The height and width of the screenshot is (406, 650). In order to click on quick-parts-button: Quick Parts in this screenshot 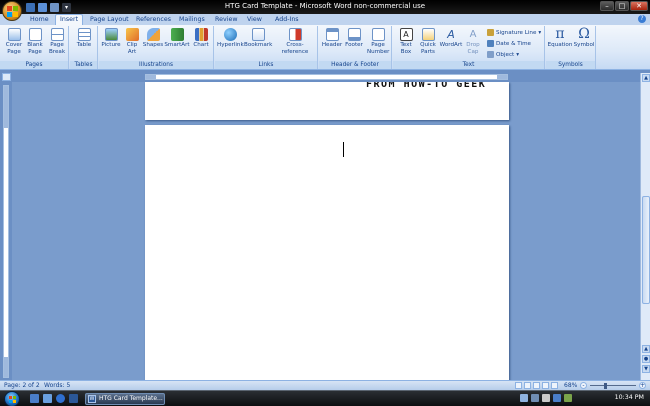, I will do `click(428, 41)`.